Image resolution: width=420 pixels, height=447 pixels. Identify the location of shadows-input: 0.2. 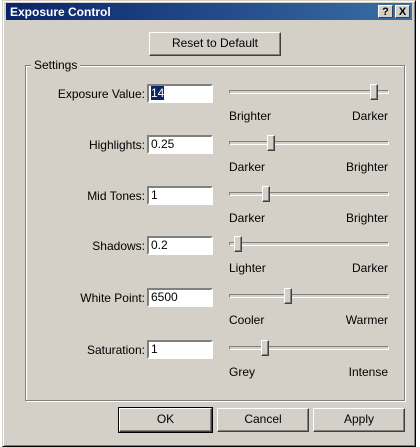
(180, 245).